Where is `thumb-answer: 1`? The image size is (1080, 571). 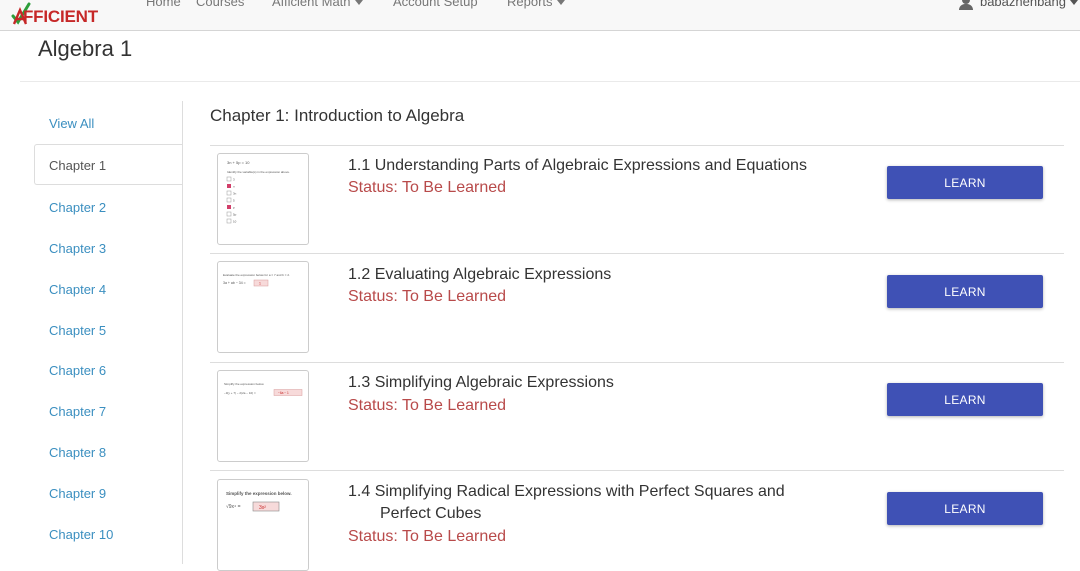
thumb-answer: 1 is located at coordinates (260, 284).